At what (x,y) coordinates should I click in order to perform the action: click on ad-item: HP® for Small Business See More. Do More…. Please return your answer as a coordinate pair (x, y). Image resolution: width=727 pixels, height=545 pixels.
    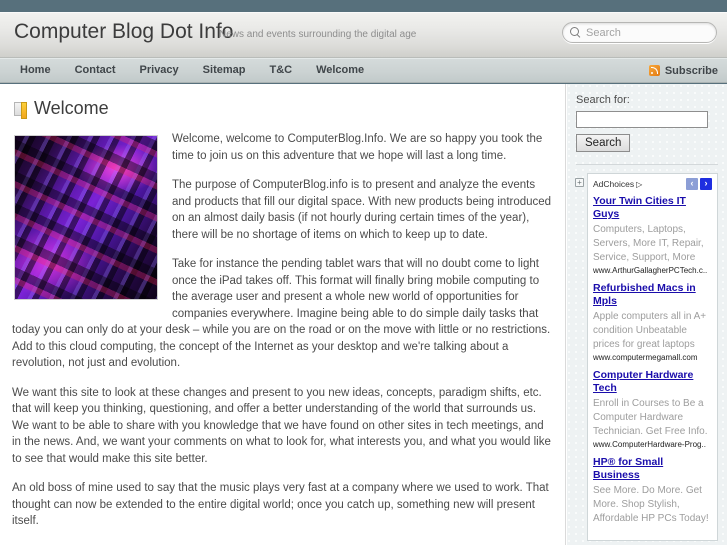
    Looking at the image, I should click on (652, 491).